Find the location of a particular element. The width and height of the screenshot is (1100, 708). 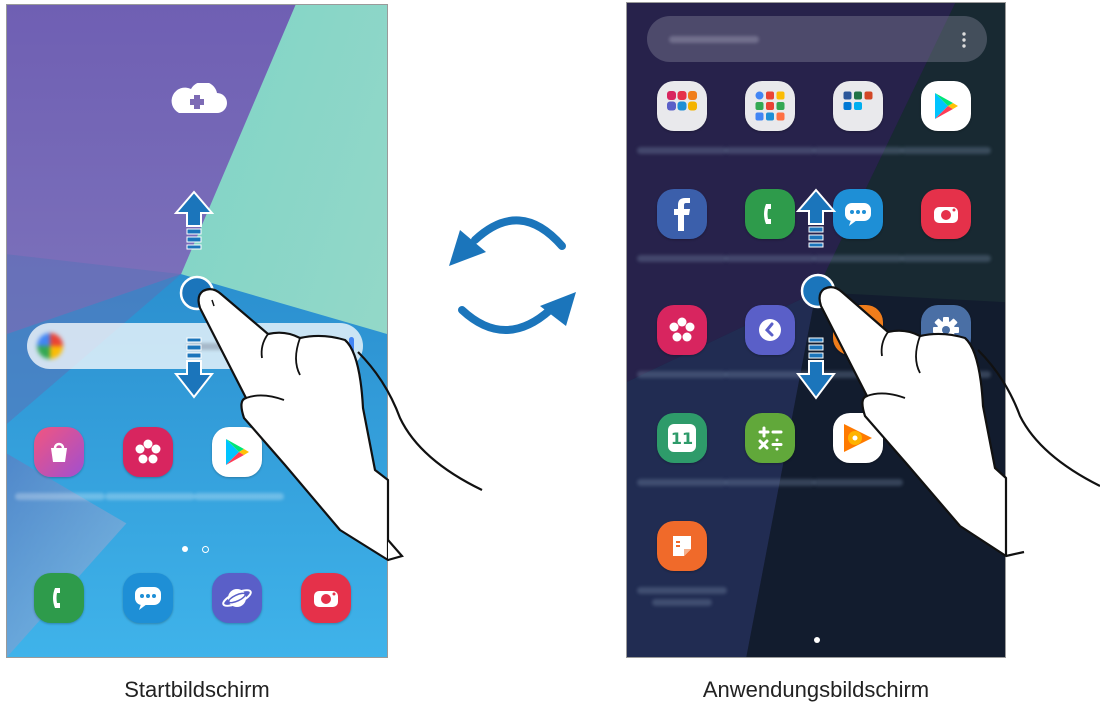

facebook-label is located at coordinates (682, 258).